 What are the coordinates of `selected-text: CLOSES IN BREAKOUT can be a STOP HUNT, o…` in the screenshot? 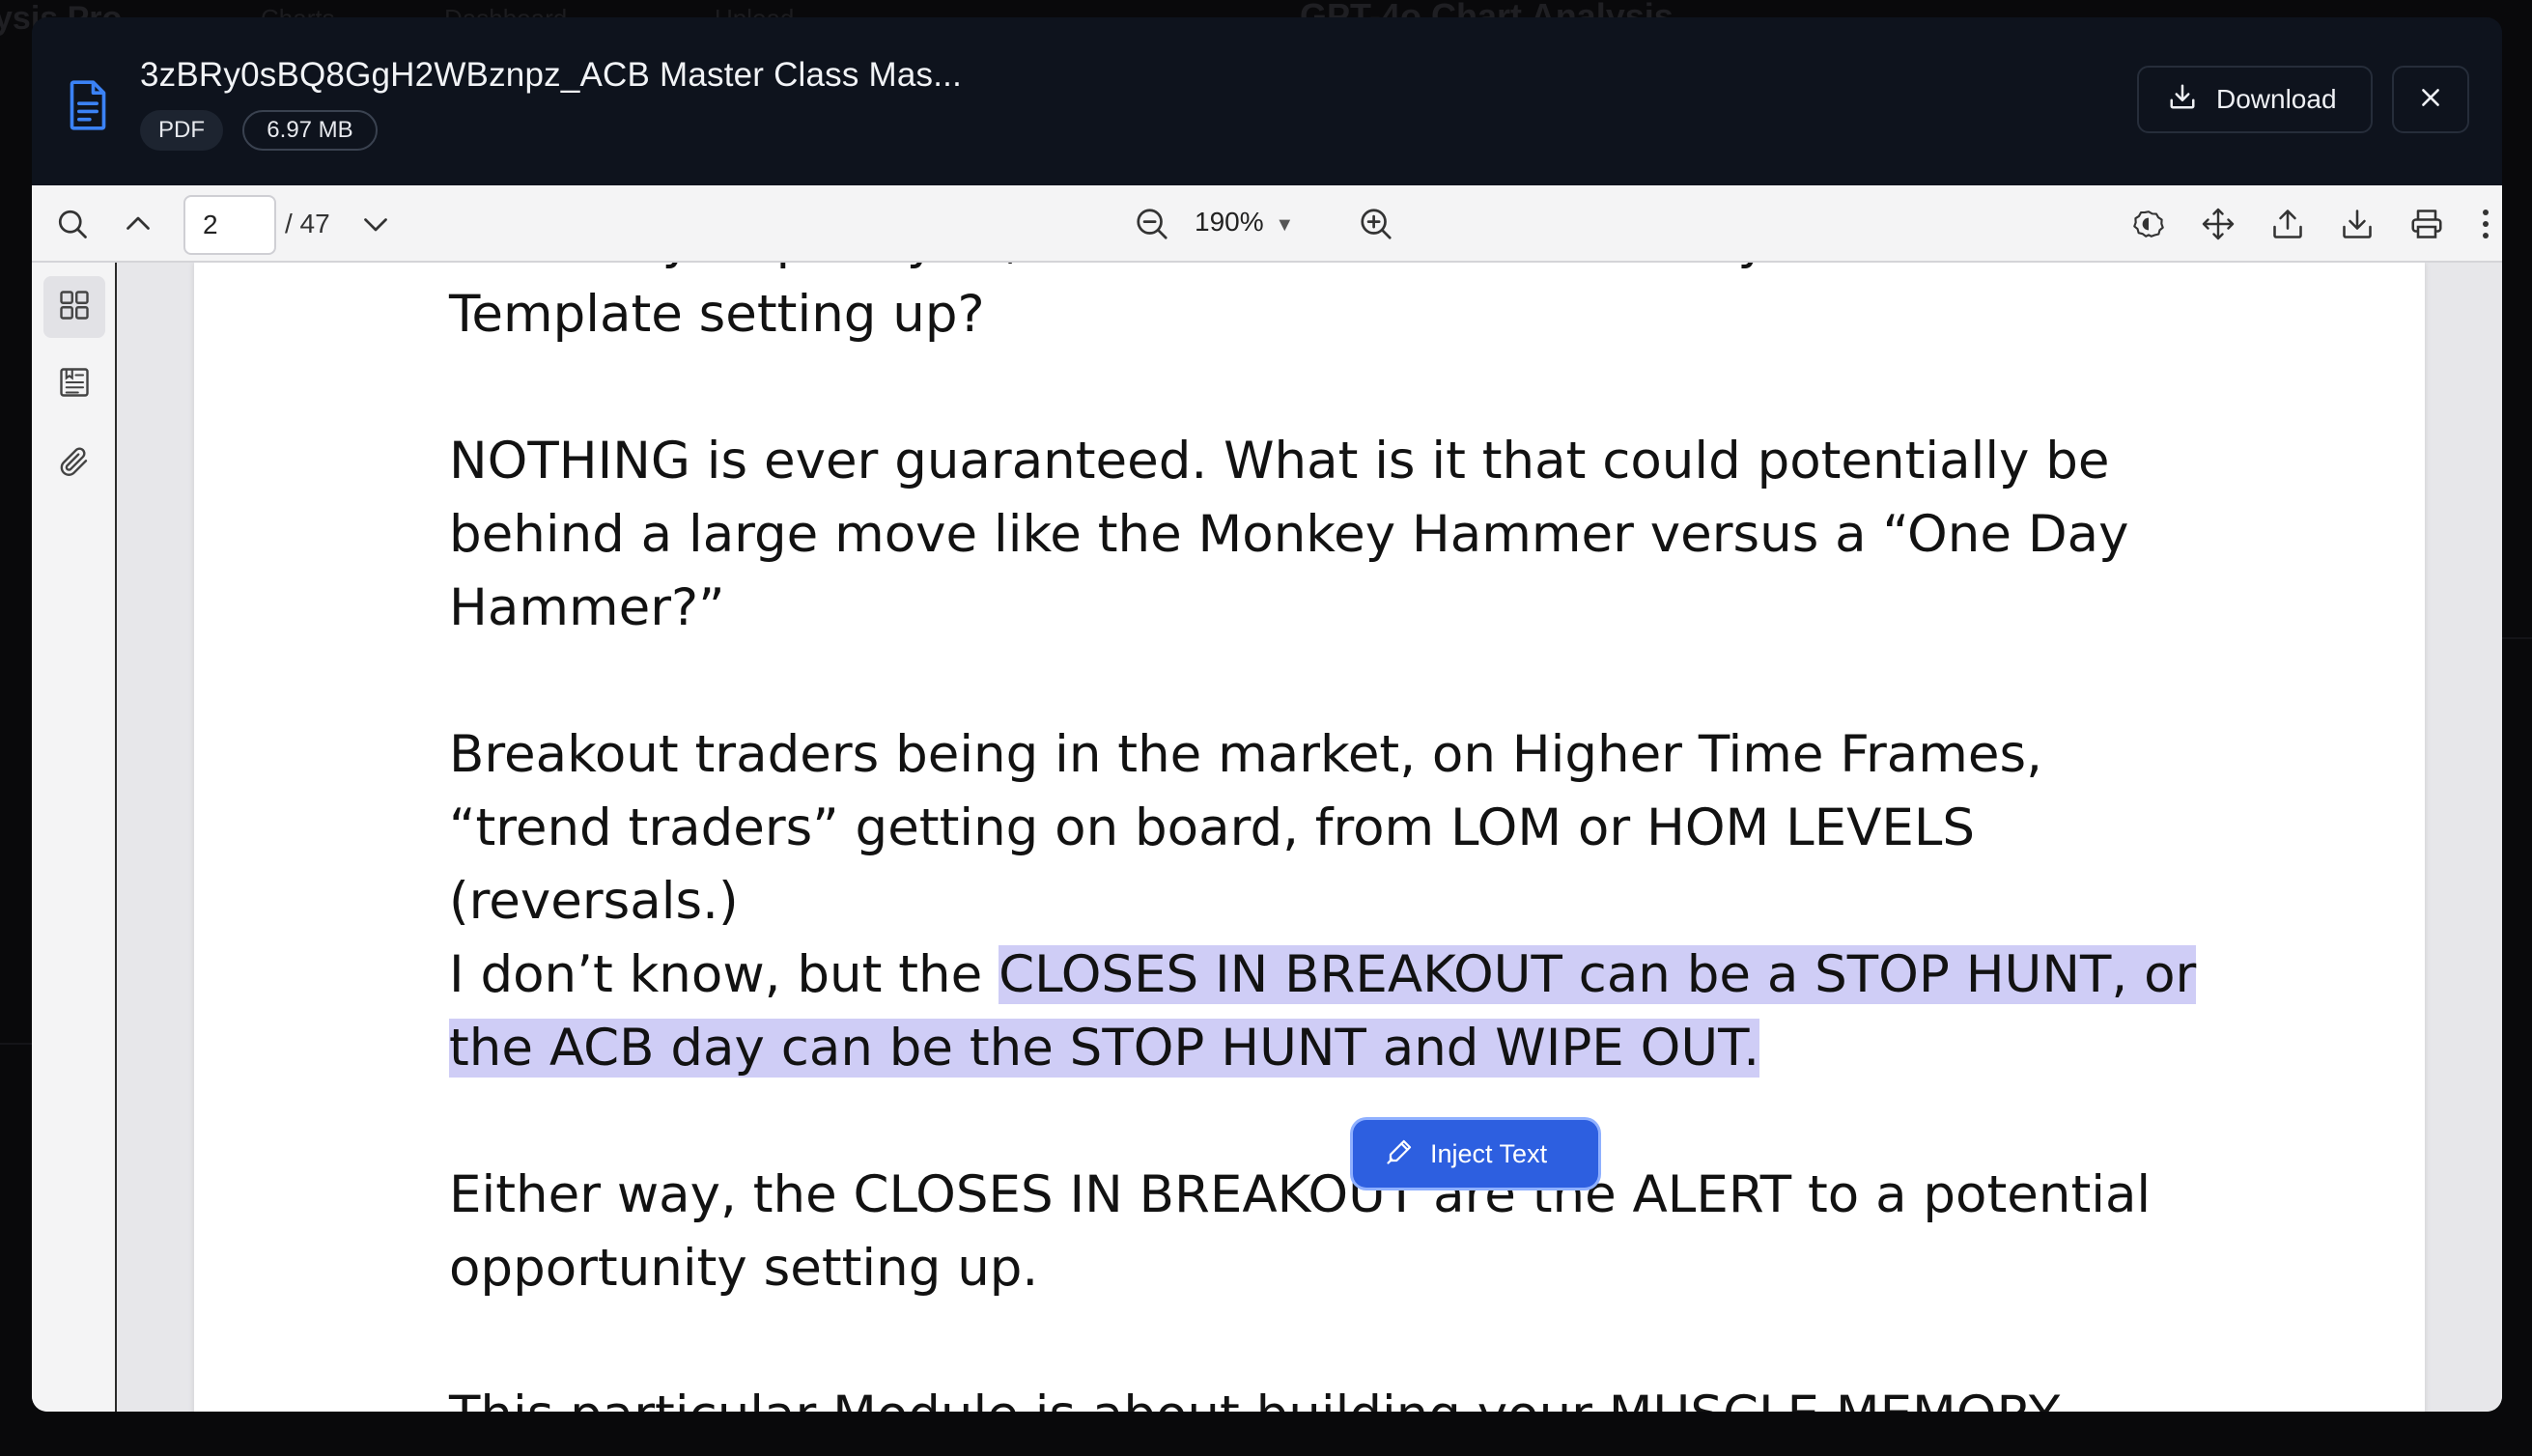 It's located at (1598, 975).